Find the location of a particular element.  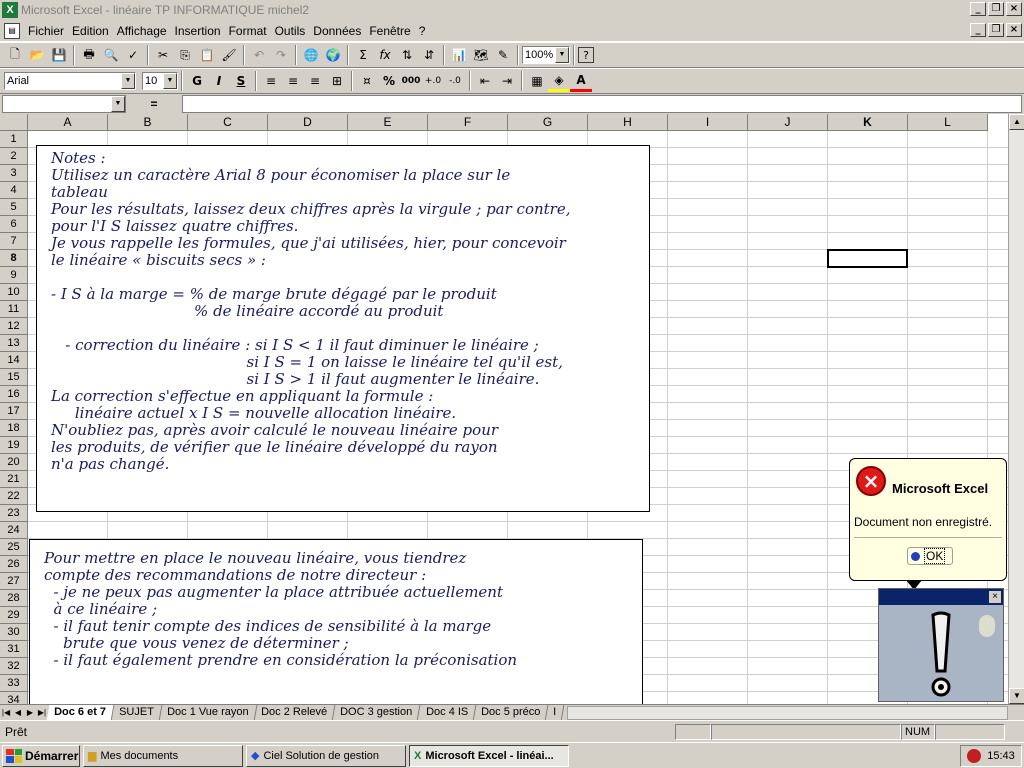

scroll-up-button: ▲ is located at coordinates (1016, 122).